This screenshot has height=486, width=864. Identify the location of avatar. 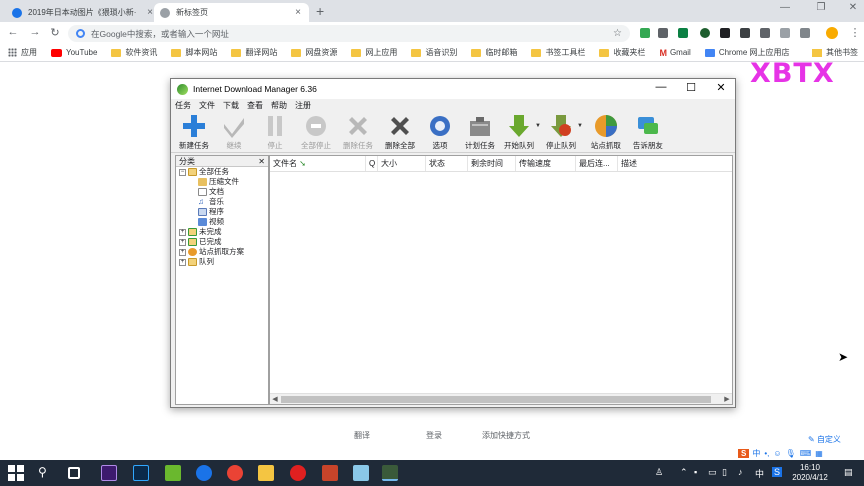
(832, 33).